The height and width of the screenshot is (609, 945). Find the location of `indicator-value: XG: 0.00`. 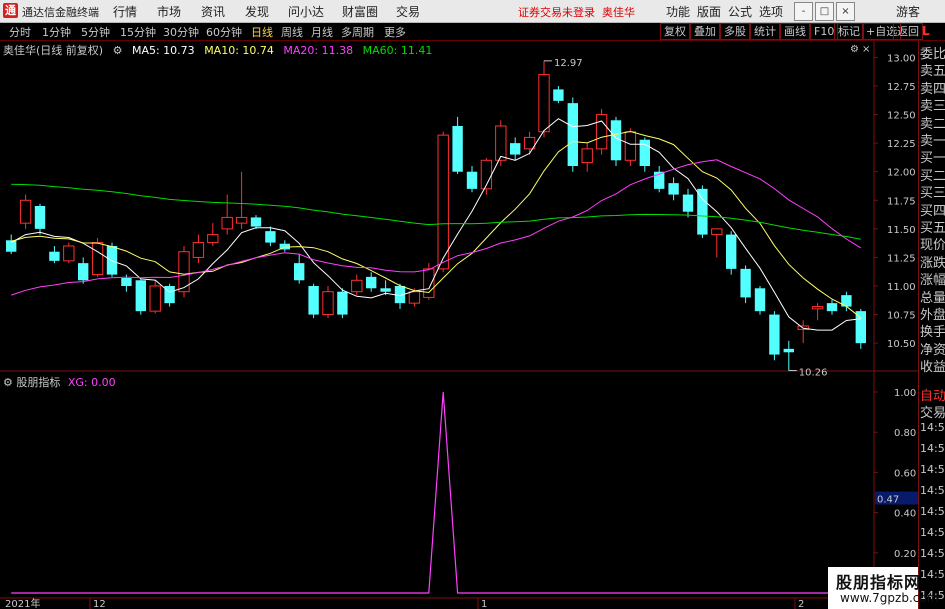

indicator-value: XG: 0.00 is located at coordinates (91, 382).